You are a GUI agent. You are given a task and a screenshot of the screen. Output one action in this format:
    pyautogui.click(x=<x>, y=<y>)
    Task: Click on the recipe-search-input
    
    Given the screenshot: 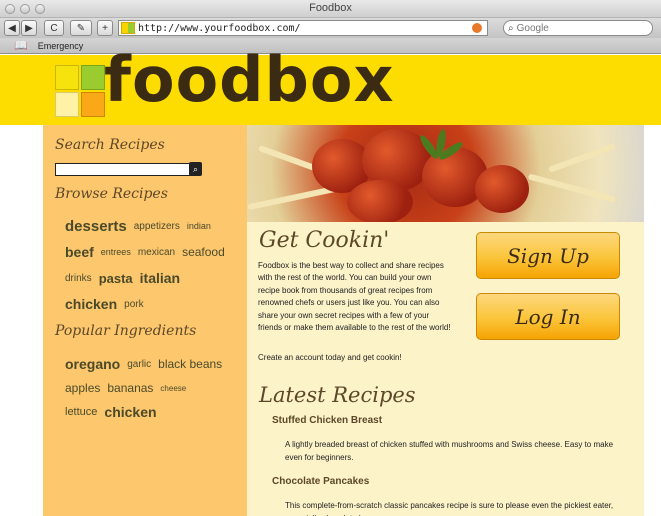 What is the action you would take?
    pyautogui.click(x=123, y=169)
    